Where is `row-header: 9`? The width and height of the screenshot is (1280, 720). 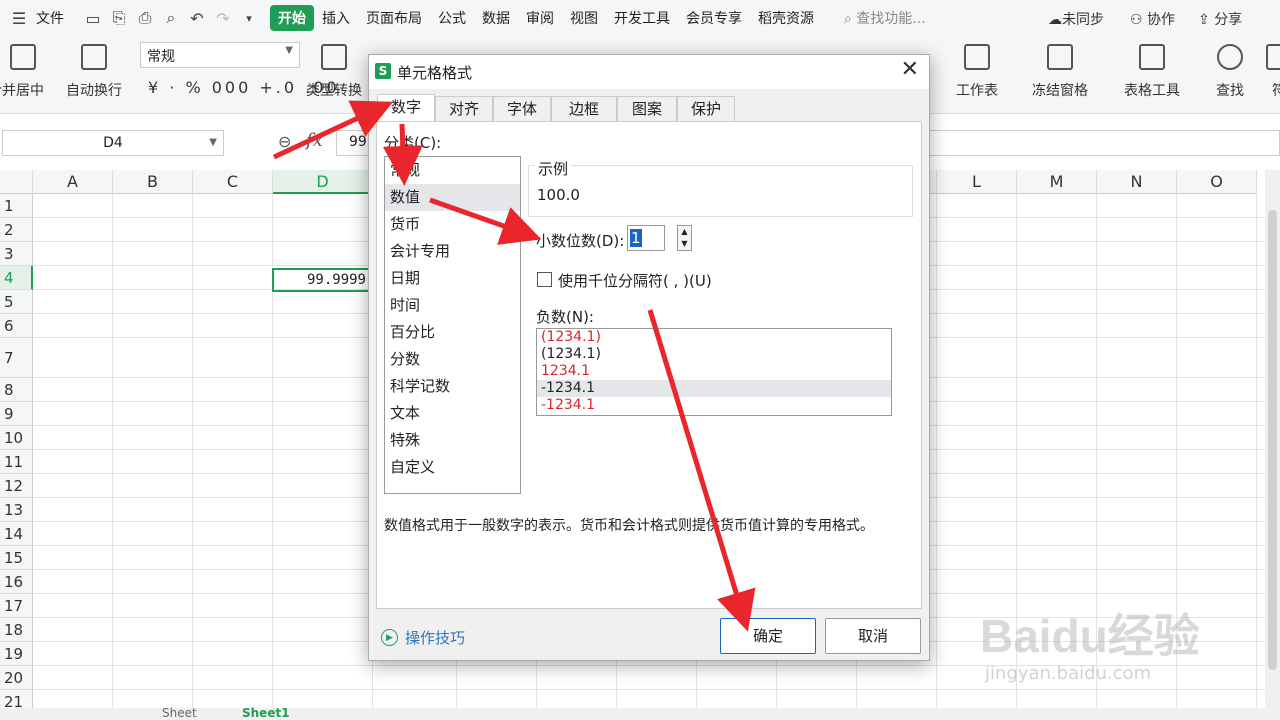 row-header: 9 is located at coordinates (16, 414).